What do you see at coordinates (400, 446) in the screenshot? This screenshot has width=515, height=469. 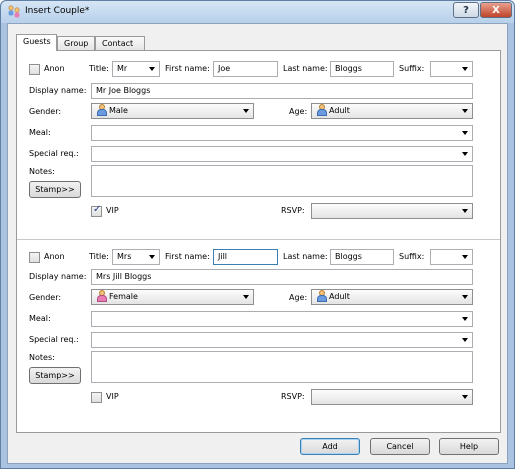 I see `cancel-button: Cancel` at bounding box center [400, 446].